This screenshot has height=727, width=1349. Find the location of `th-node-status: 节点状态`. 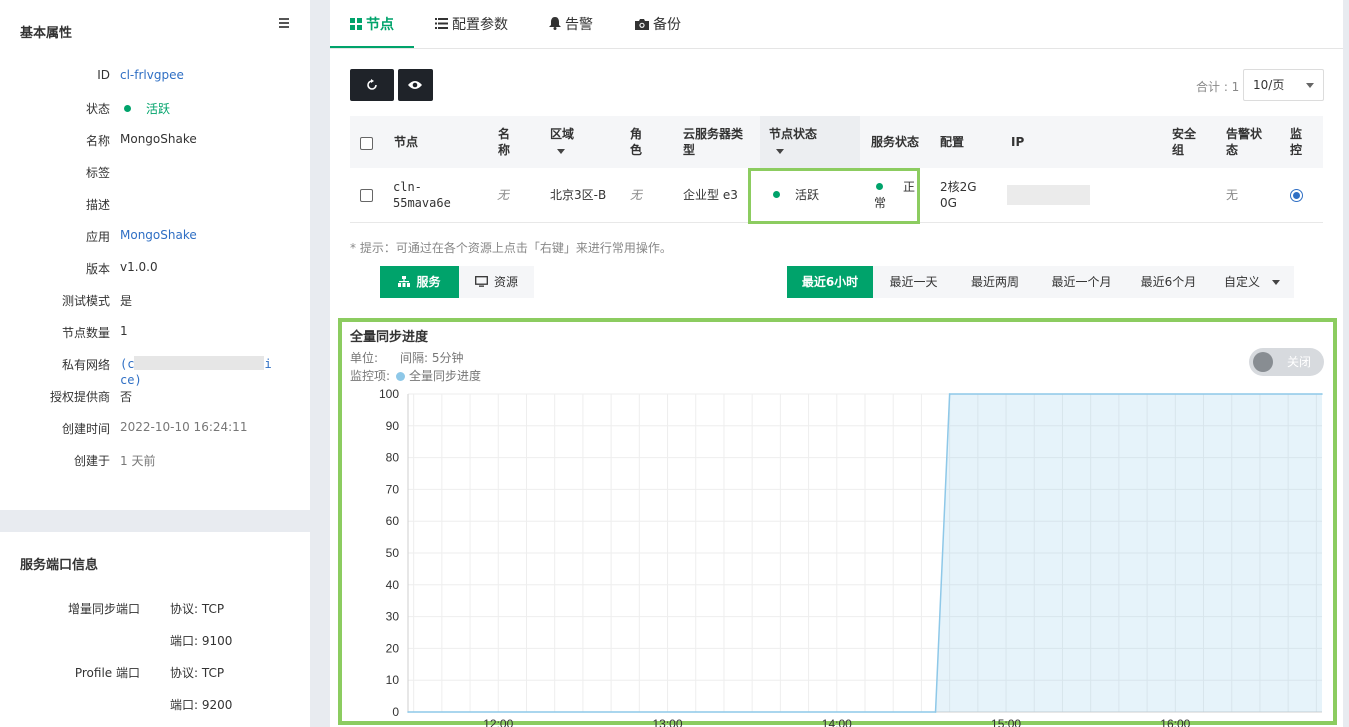

th-node-status: 节点状态 is located at coordinates (793, 142).